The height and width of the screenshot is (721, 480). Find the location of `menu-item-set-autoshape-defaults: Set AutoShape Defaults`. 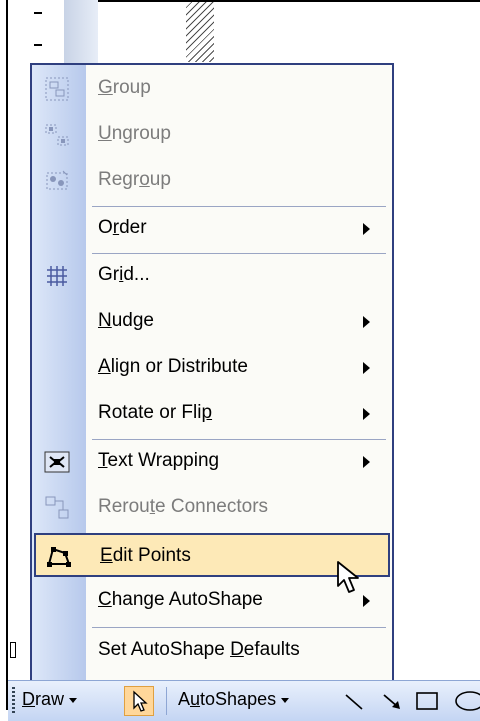

menu-item-set-autoshape-defaults: Set AutoShape Defaults is located at coordinates (212, 651).